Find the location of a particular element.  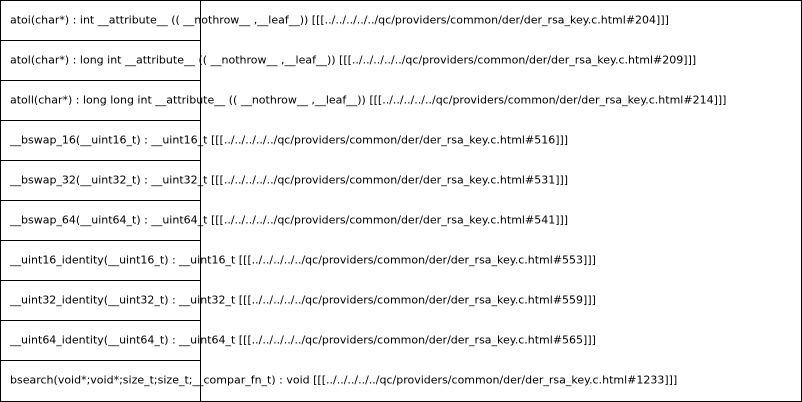

function-signature: __uint16_identity(__uint16_t) is located at coordinates (302, 260).